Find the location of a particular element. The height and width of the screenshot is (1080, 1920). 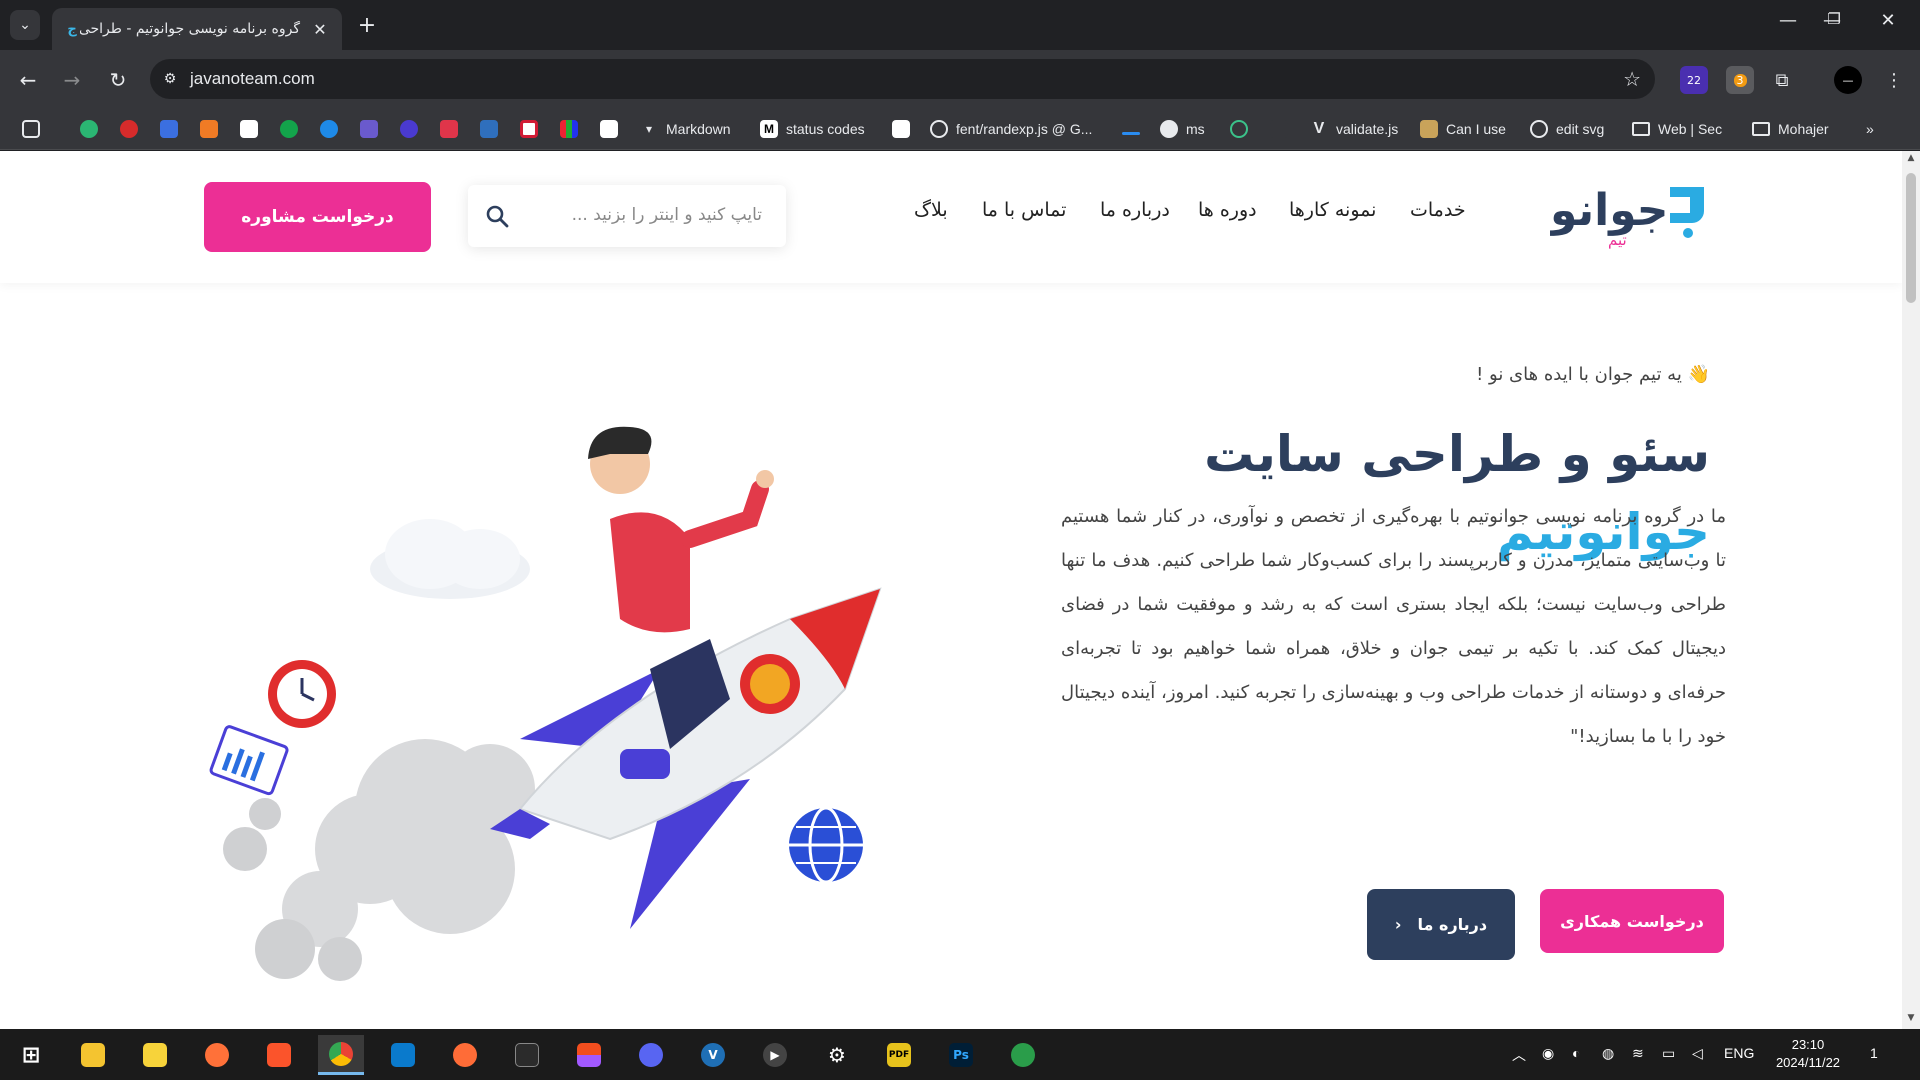

postman-icon is located at coordinates (465, 1055).